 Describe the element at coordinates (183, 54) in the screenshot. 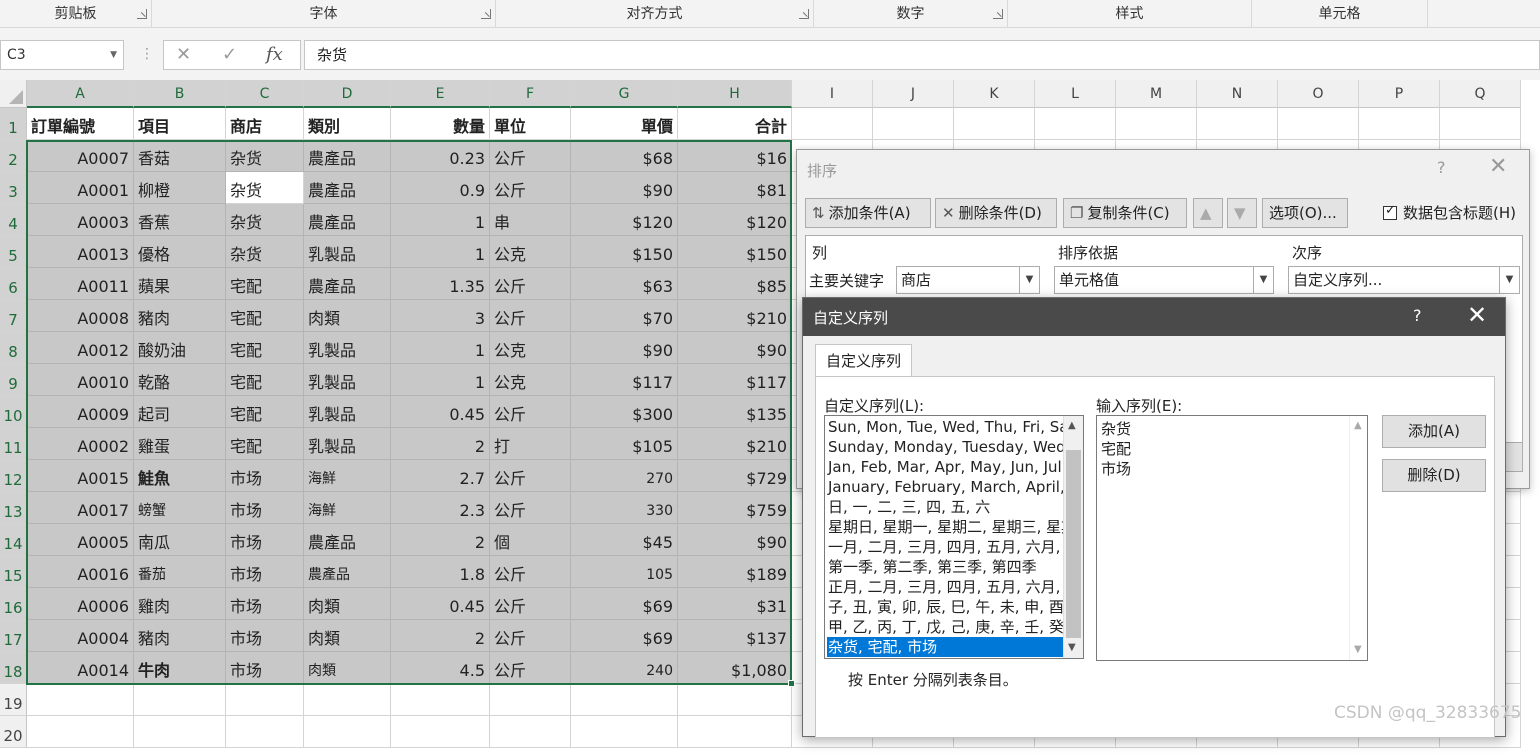

I see `cancel-icon: ✕` at that location.